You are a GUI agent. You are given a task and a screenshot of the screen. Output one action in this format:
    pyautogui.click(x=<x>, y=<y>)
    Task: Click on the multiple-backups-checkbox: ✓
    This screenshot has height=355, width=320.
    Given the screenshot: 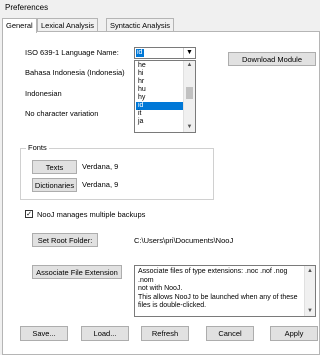 What is the action you would take?
    pyautogui.click(x=29, y=214)
    